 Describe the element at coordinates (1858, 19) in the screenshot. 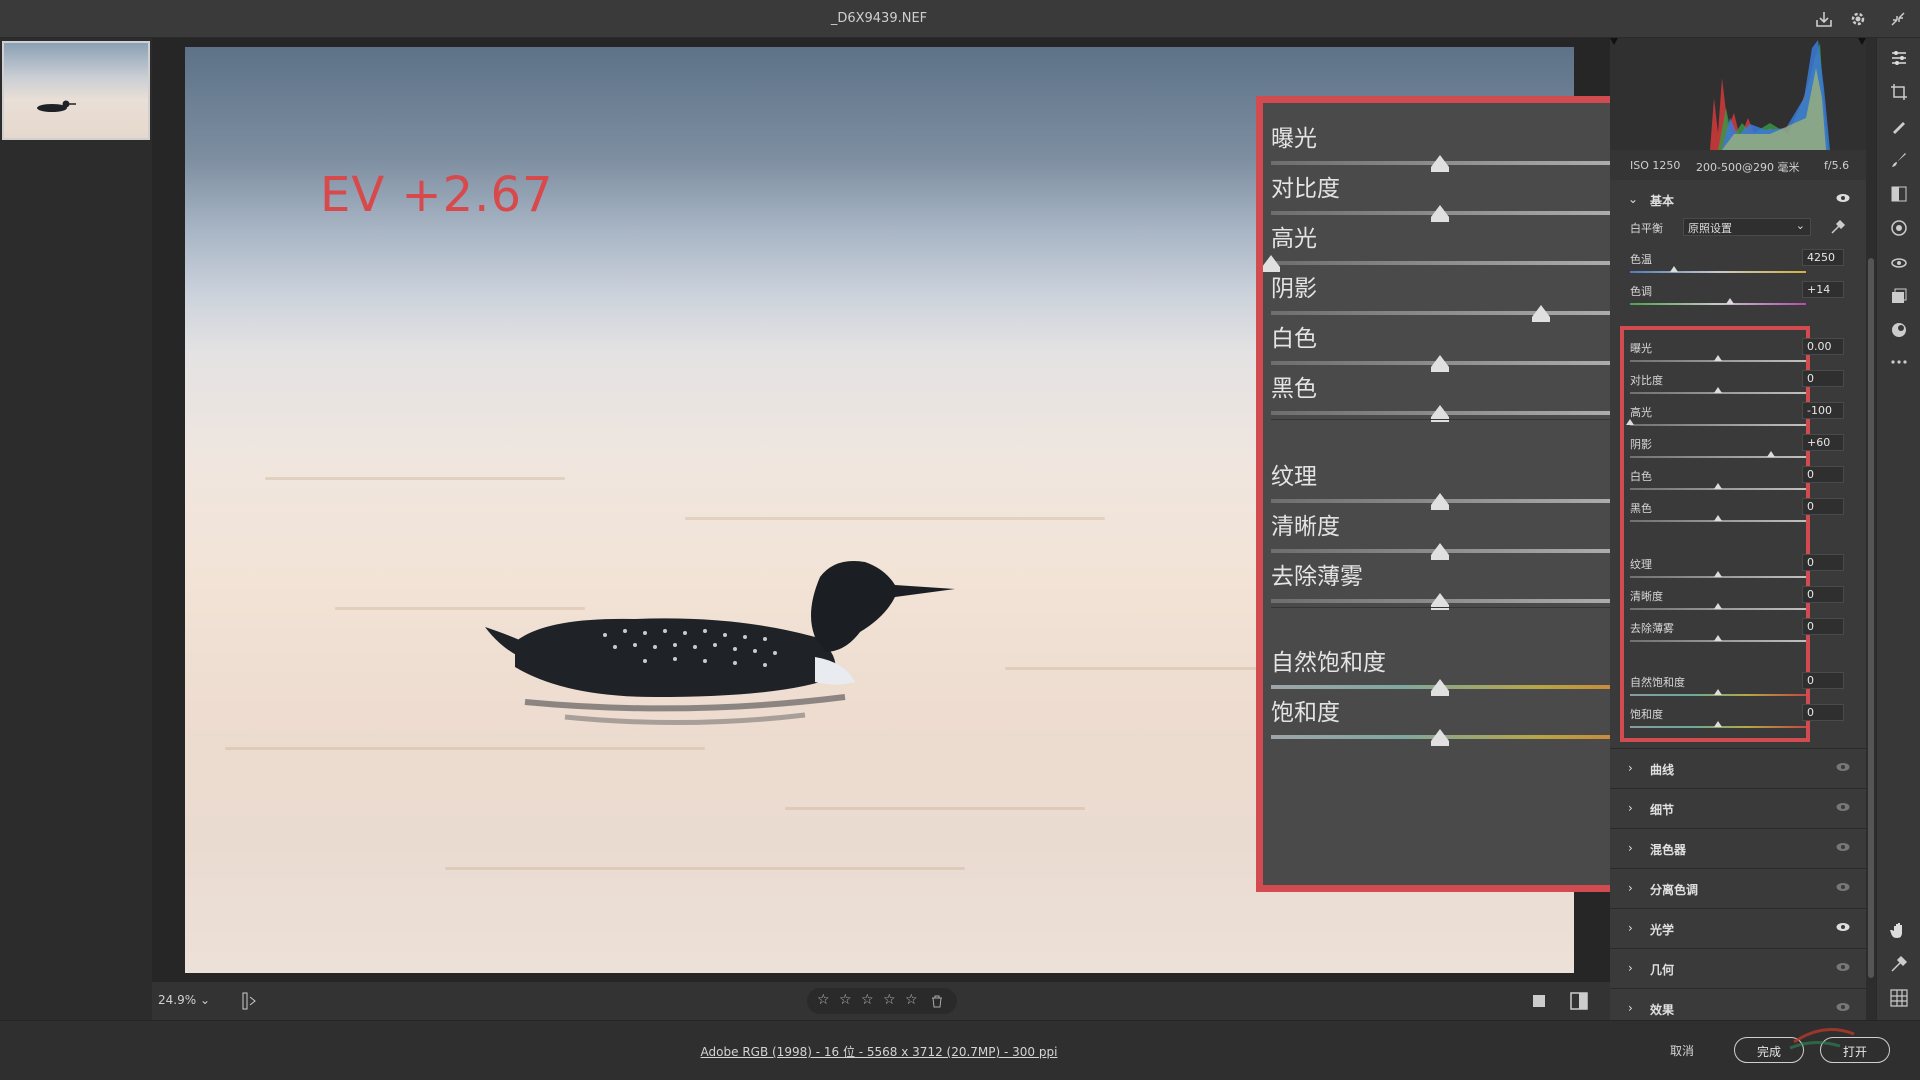

I see `gear-icon` at that location.